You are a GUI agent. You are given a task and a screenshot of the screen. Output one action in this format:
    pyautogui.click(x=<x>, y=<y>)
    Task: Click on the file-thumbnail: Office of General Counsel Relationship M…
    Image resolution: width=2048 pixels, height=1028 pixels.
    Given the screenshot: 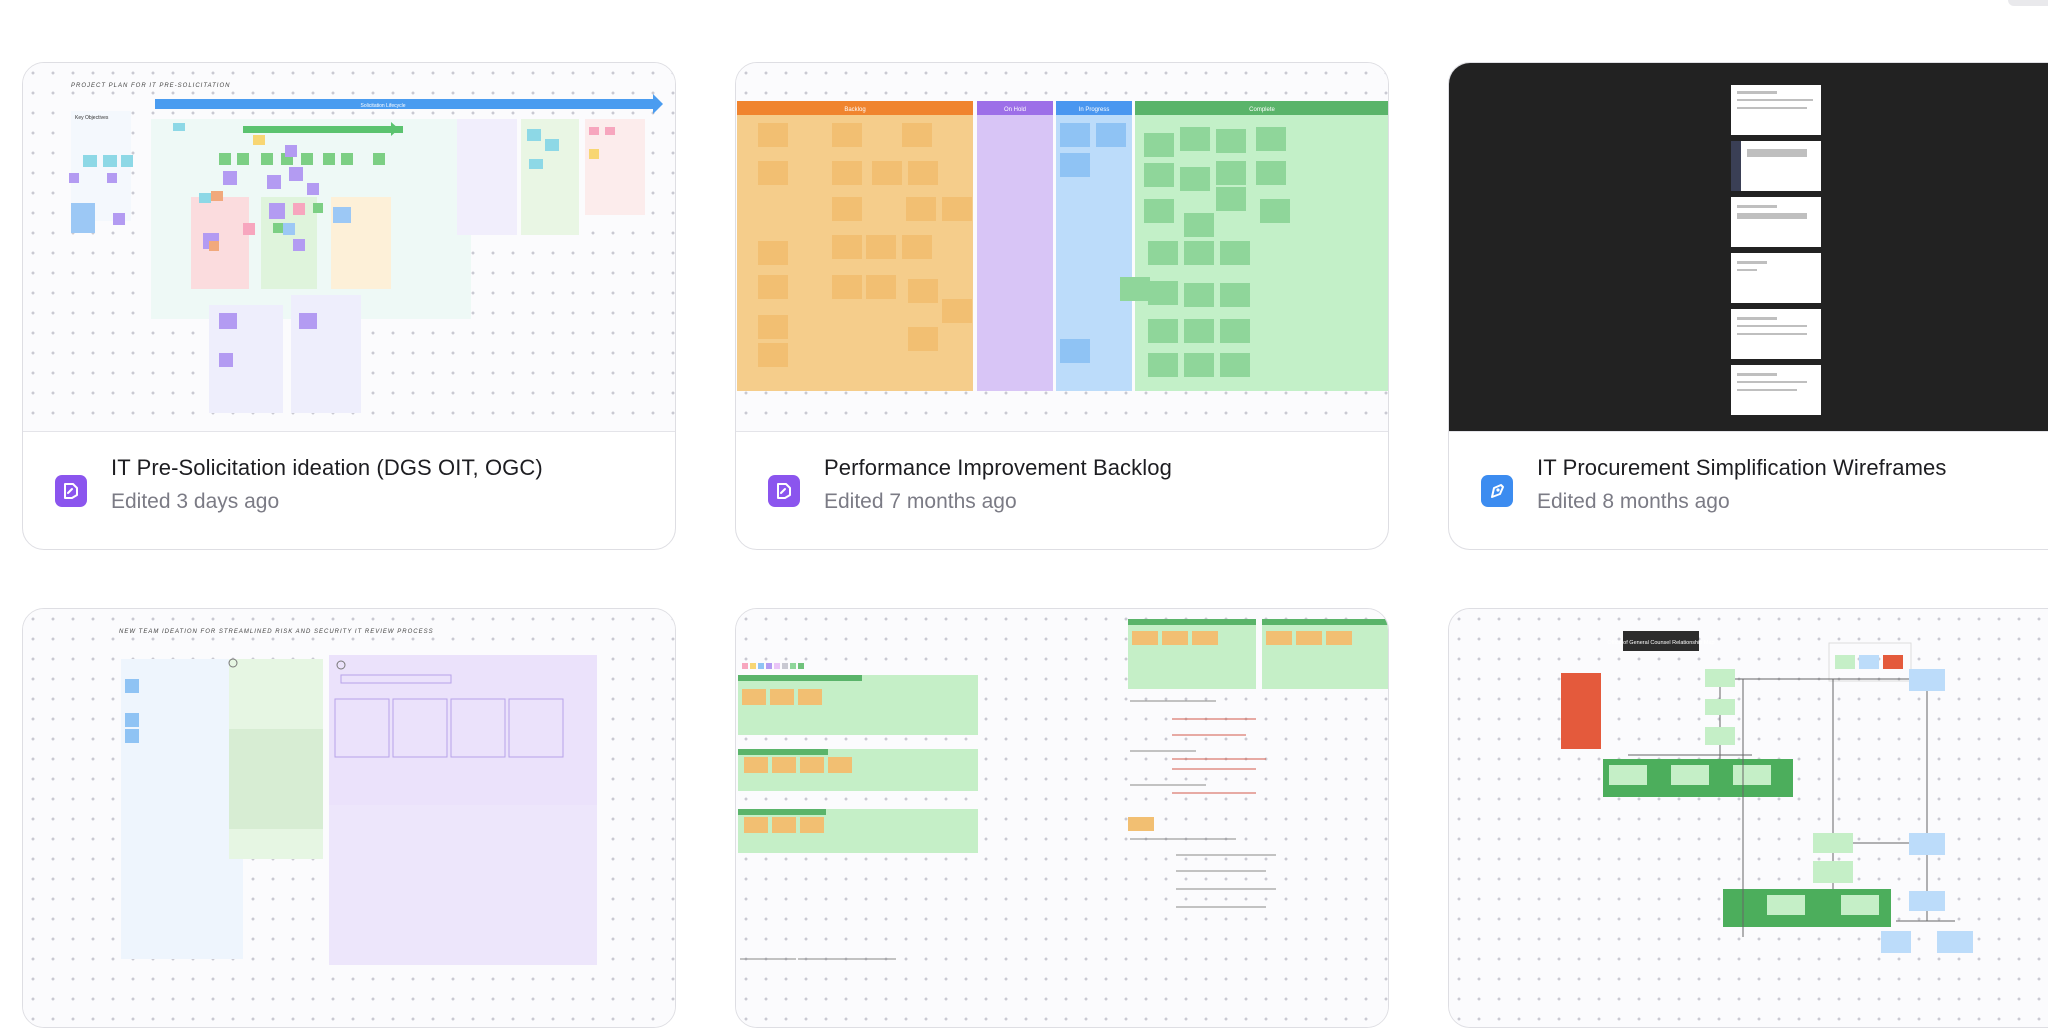 What is the action you would take?
    pyautogui.click(x=1748, y=818)
    